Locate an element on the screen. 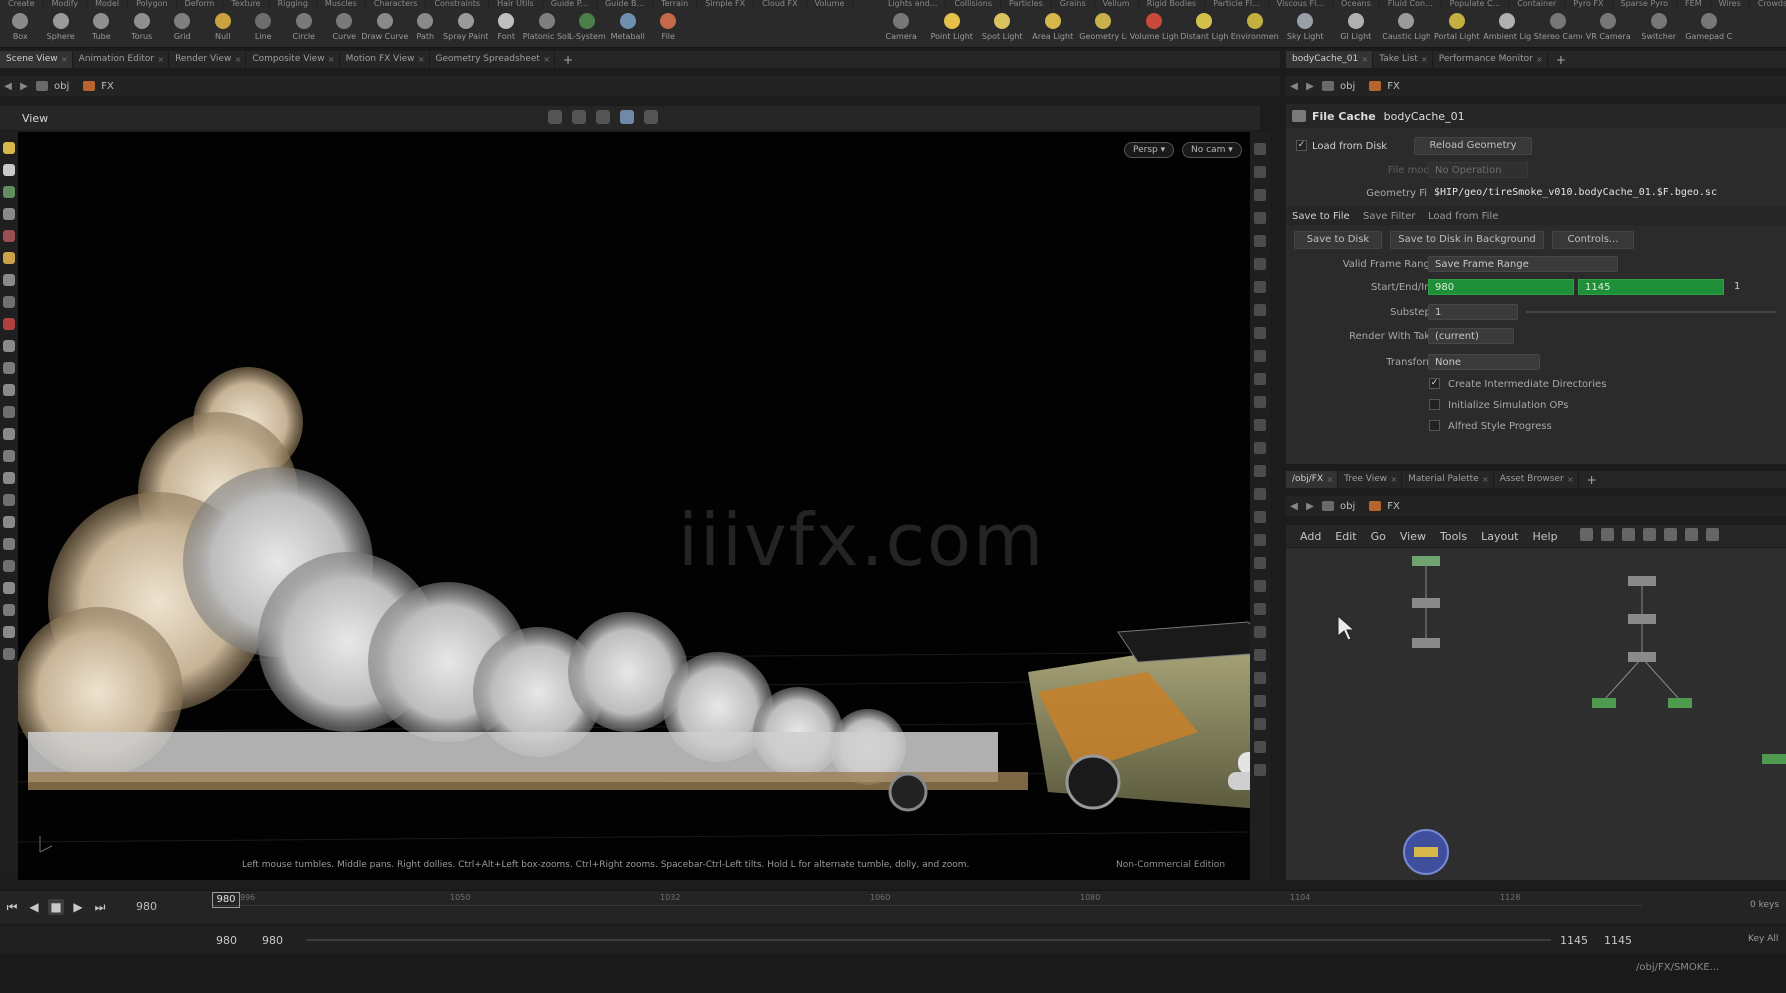 This screenshot has height=993, width=1786. tab-load-from-file: Load from File is located at coordinates (1463, 216).